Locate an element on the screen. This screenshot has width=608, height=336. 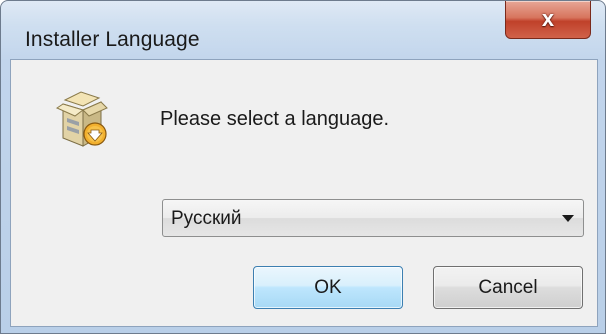
selected-language: Русский is located at coordinates (206, 218).